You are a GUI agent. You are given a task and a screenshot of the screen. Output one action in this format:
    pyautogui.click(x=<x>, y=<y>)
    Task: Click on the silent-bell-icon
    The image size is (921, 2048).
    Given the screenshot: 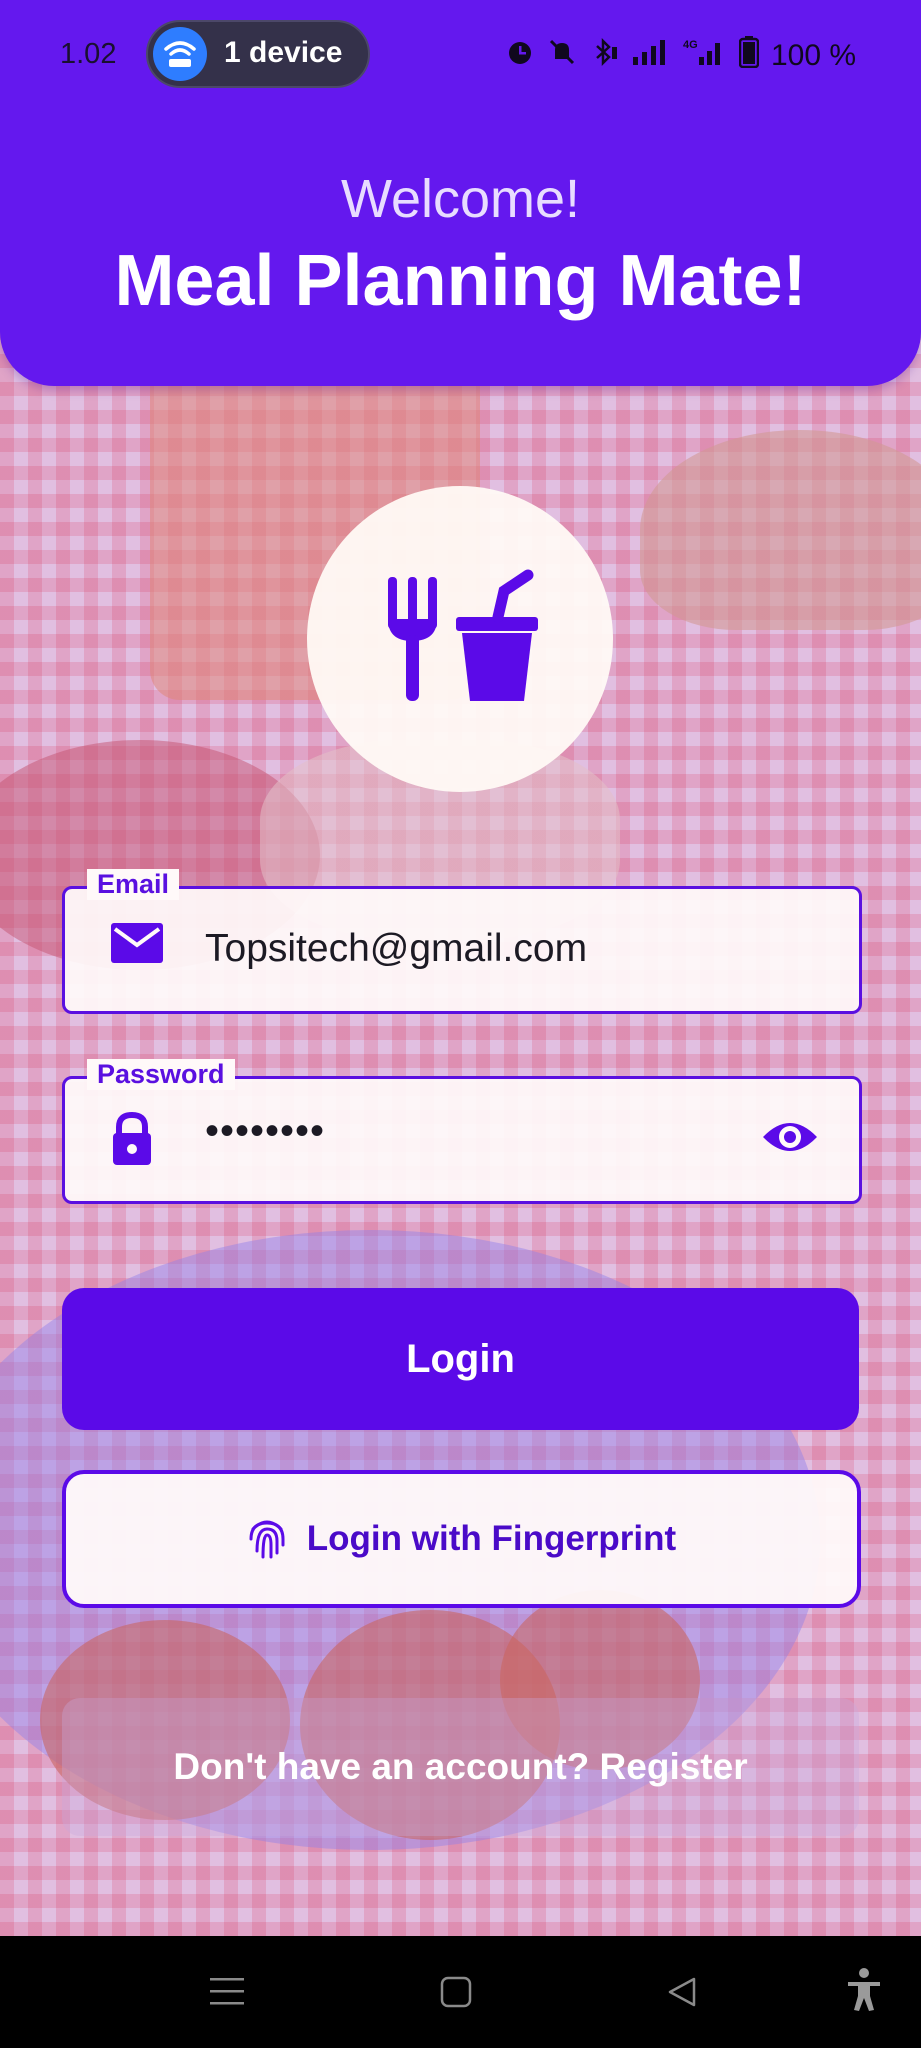 What is the action you would take?
    pyautogui.click(x=562, y=55)
    